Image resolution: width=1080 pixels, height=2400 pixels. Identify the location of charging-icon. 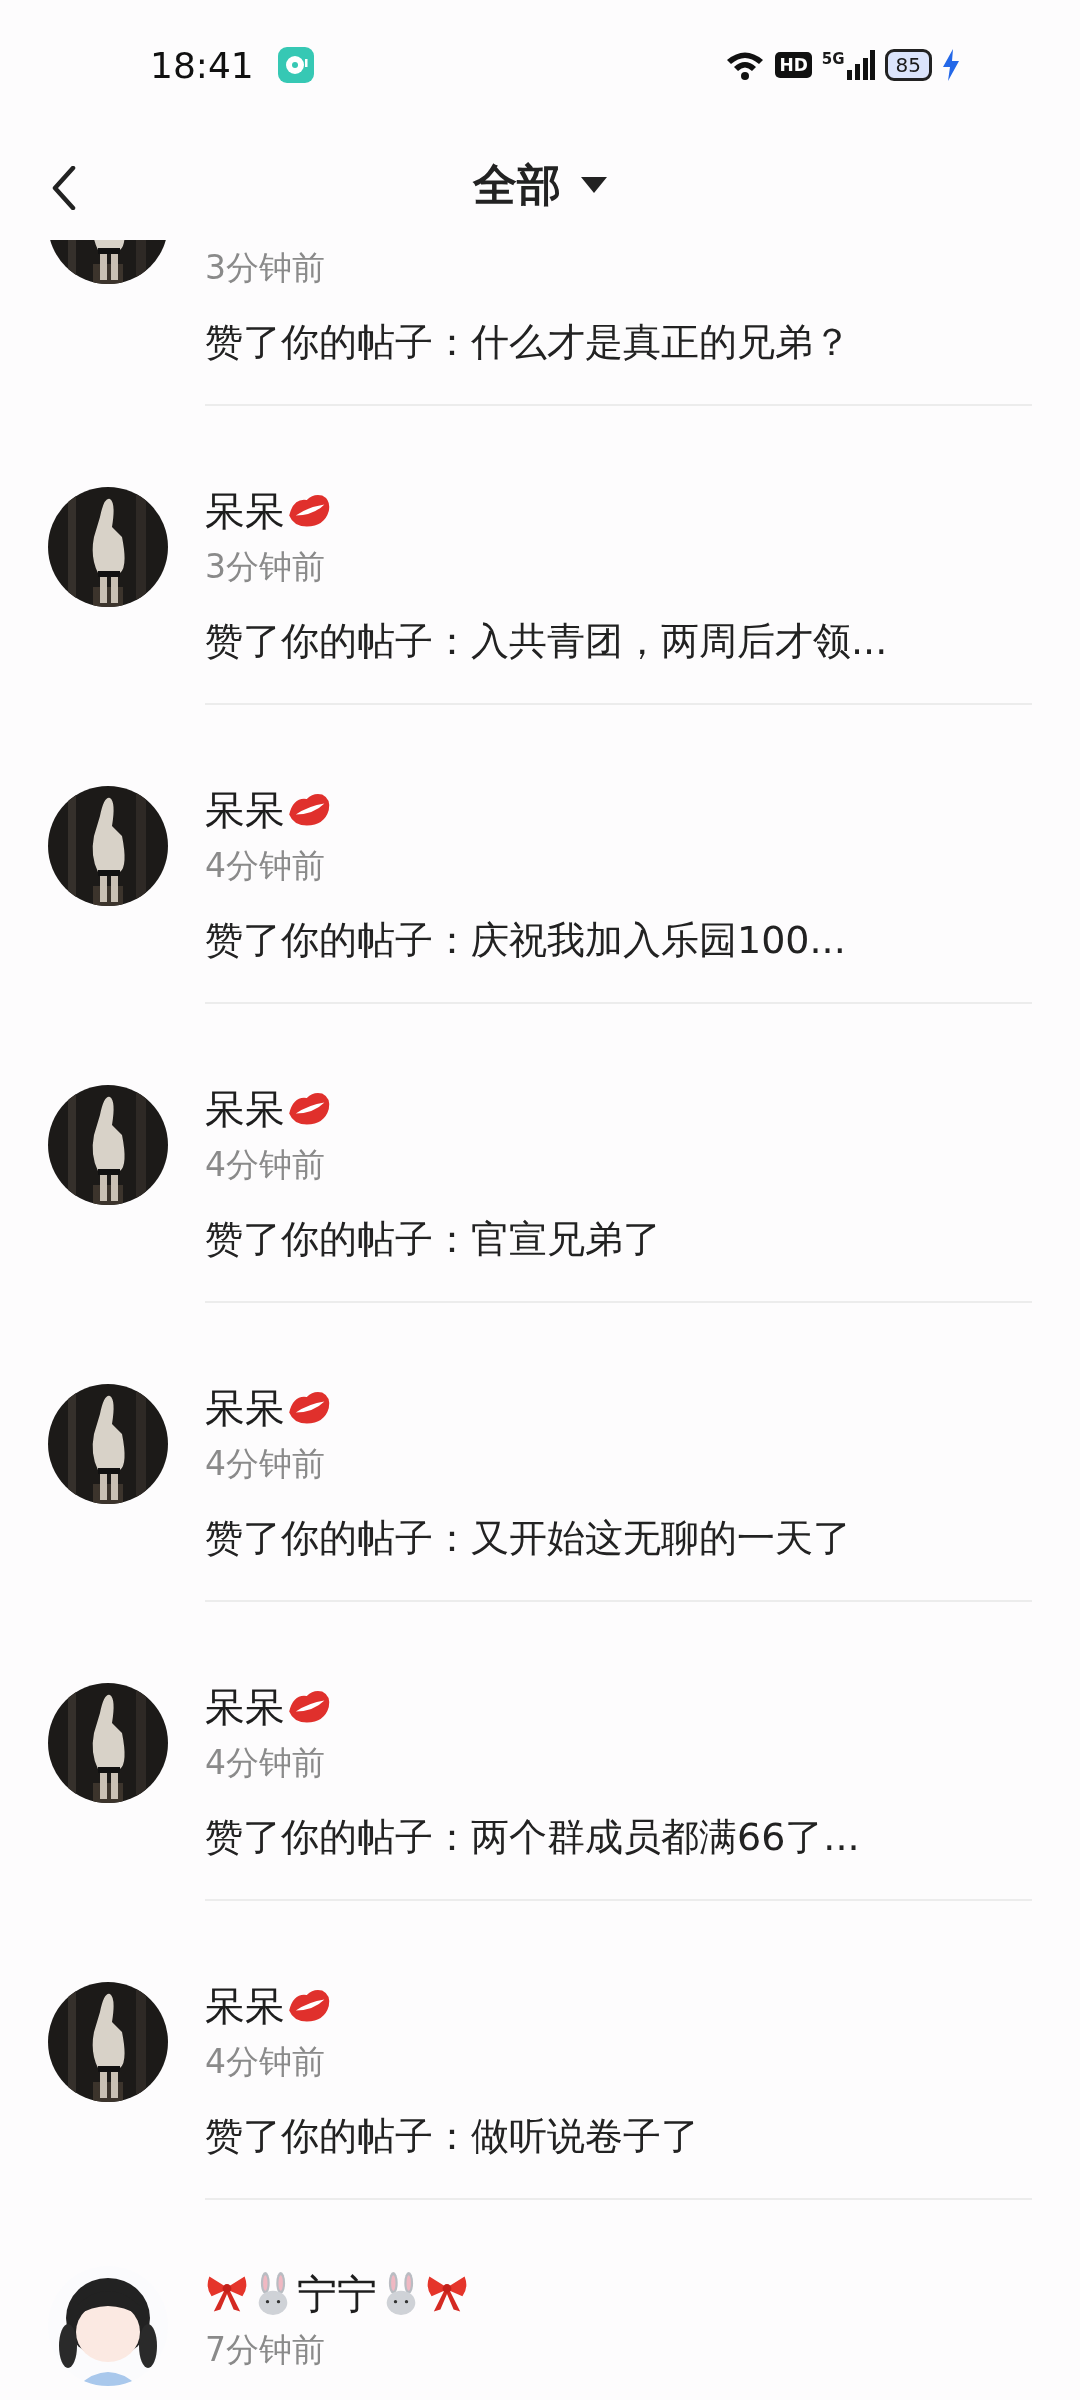
(951, 65).